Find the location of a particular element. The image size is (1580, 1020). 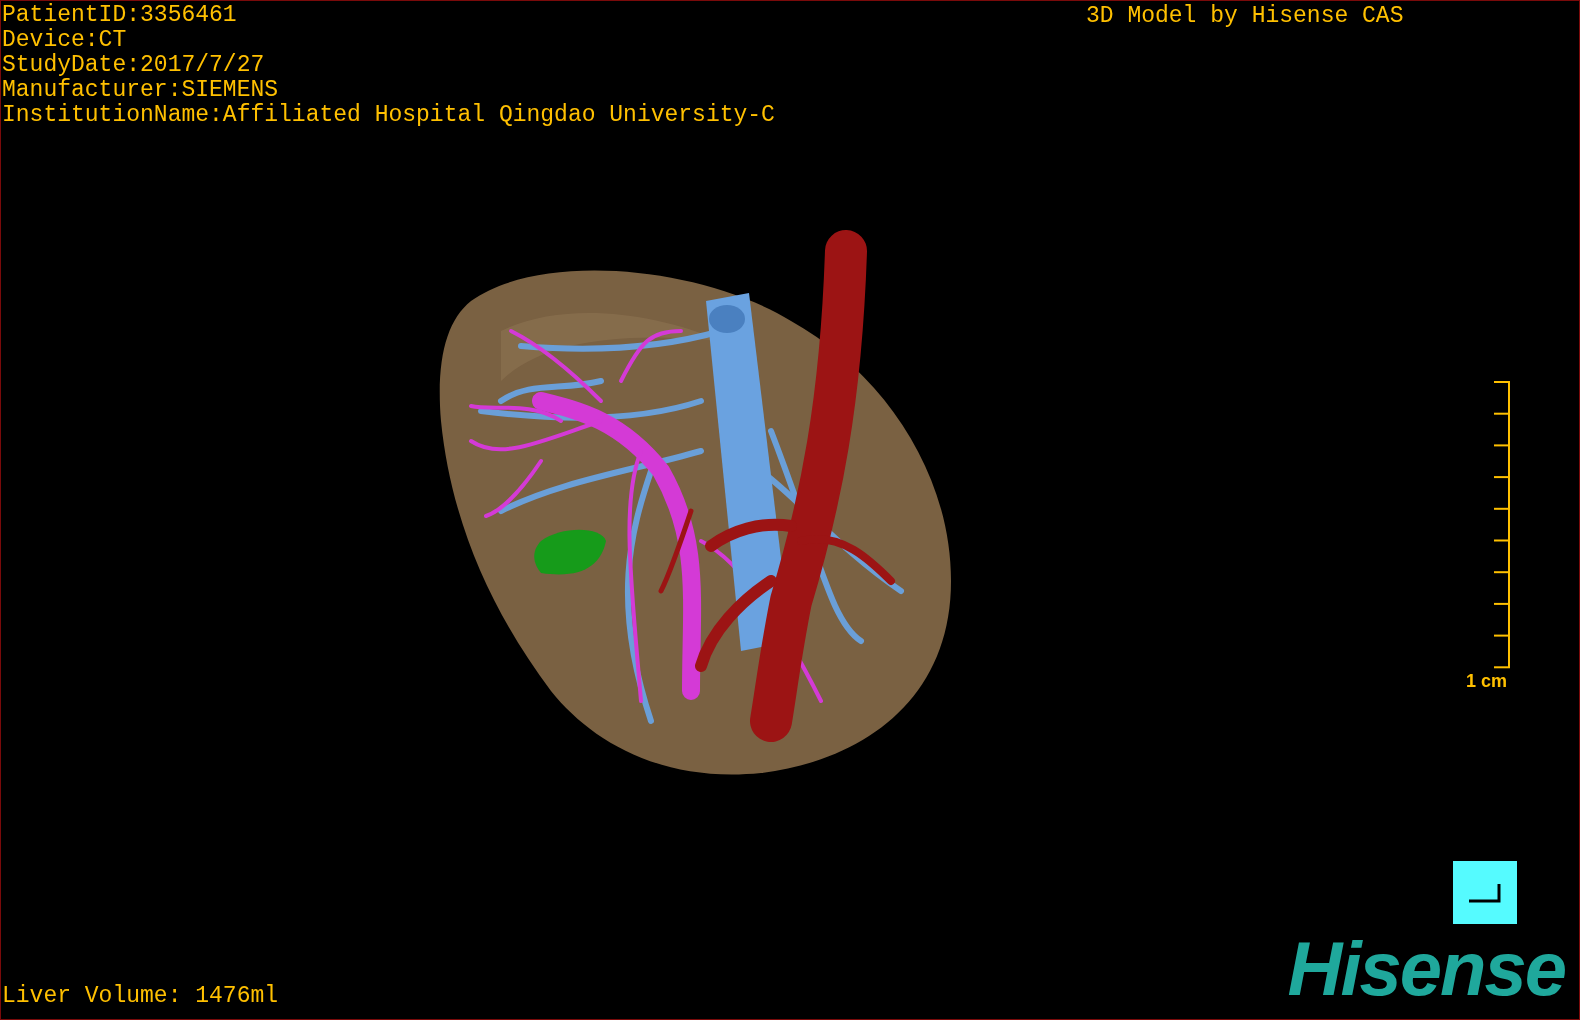

liver-volume-text: Liver Volume: 1476ml is located at coordinates (140, 996).